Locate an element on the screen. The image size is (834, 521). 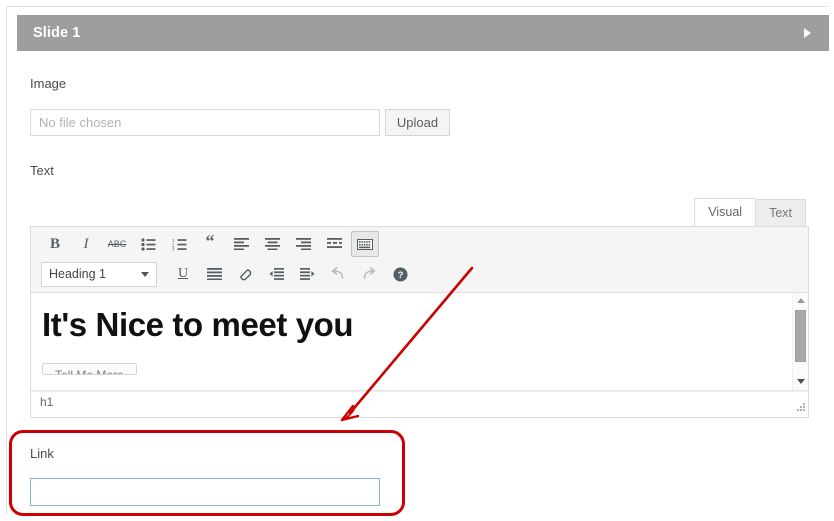
help-icon: ? is located at coordinates (400, 274).